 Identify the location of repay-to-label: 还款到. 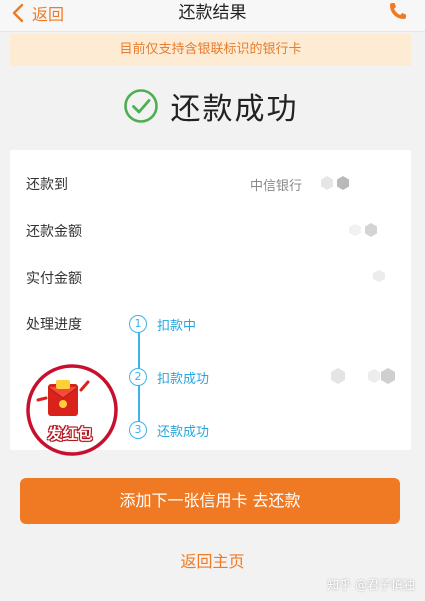
(47, 185).